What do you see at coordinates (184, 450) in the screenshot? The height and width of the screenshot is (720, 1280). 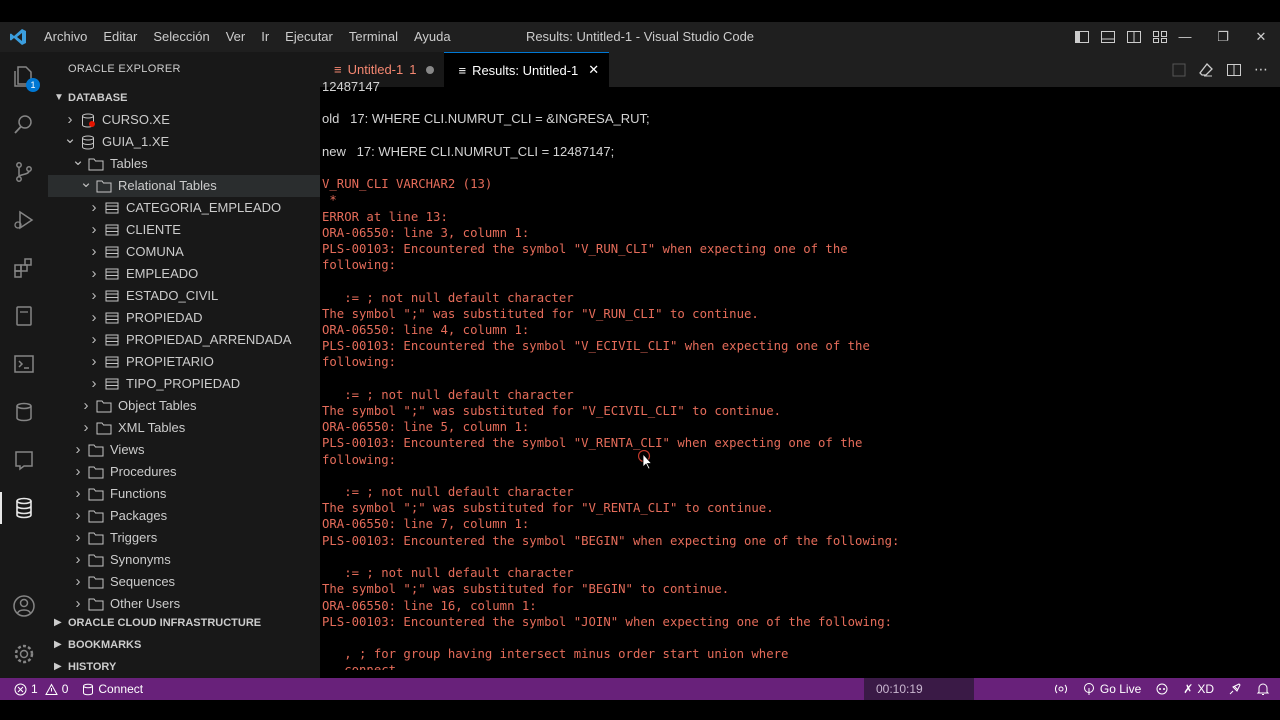 I see `tree-item-folder: › Views` at bounding box center [184, 450].